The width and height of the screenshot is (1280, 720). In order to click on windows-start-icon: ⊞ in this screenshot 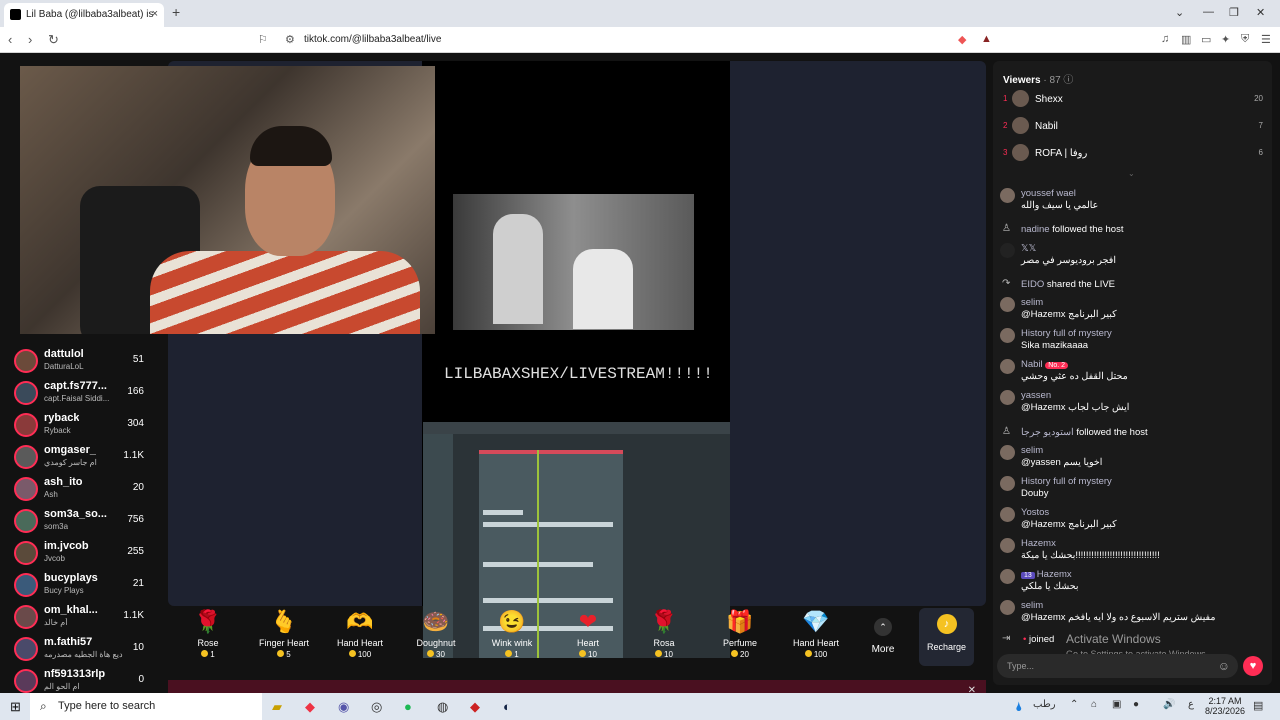, I will do `click(15, 707)`.